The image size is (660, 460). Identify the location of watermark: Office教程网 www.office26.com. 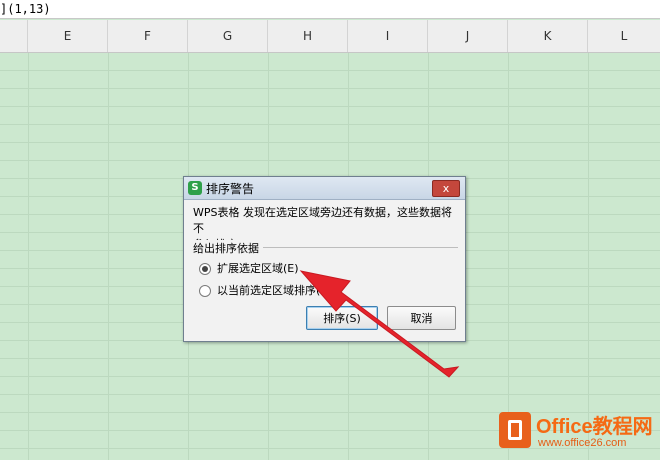
(577, 433).